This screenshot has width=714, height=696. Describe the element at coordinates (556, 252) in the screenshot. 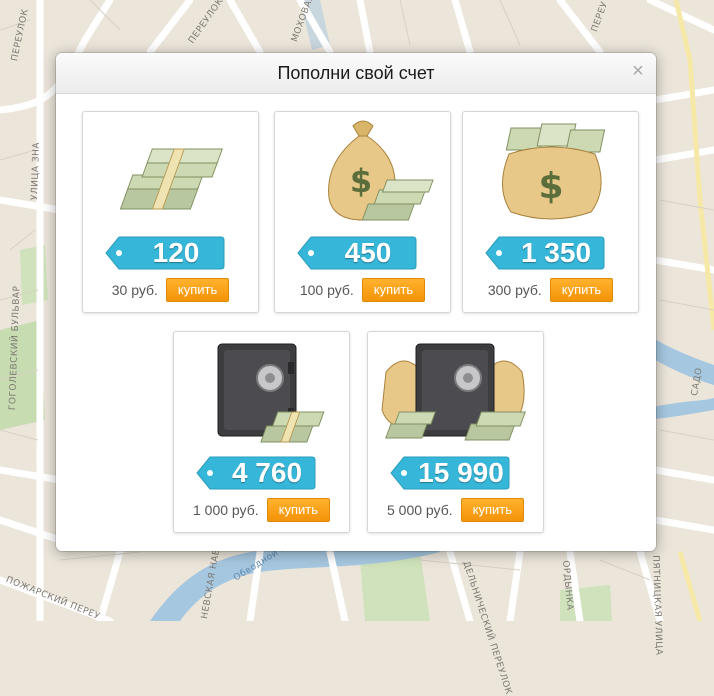

I see `coins-amount: 1 350` at that location.